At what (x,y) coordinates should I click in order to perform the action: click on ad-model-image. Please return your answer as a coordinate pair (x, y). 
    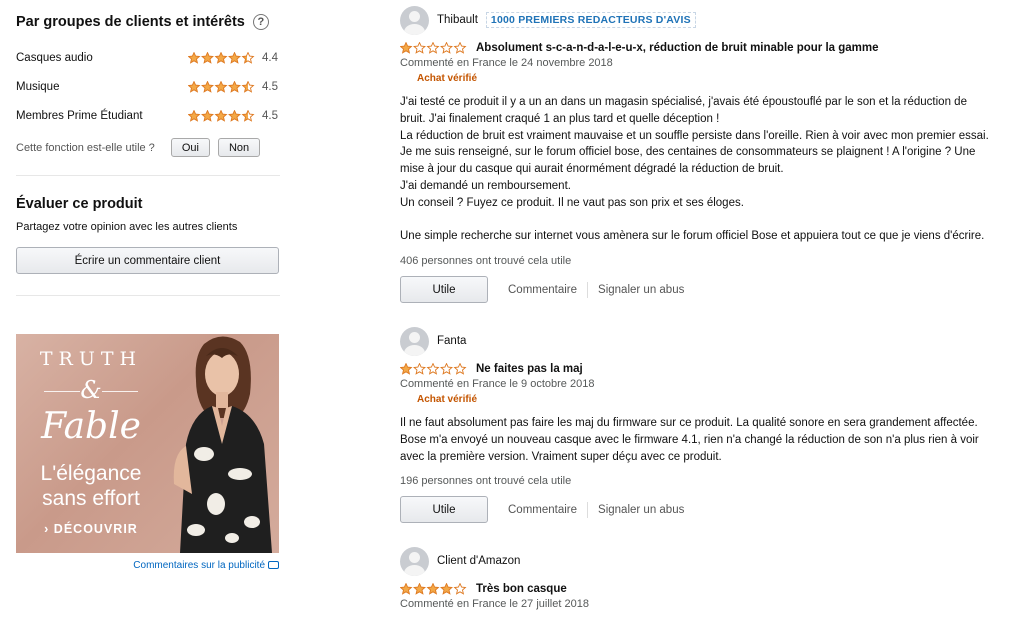
    Looking at the image, I should click on (222, 444).